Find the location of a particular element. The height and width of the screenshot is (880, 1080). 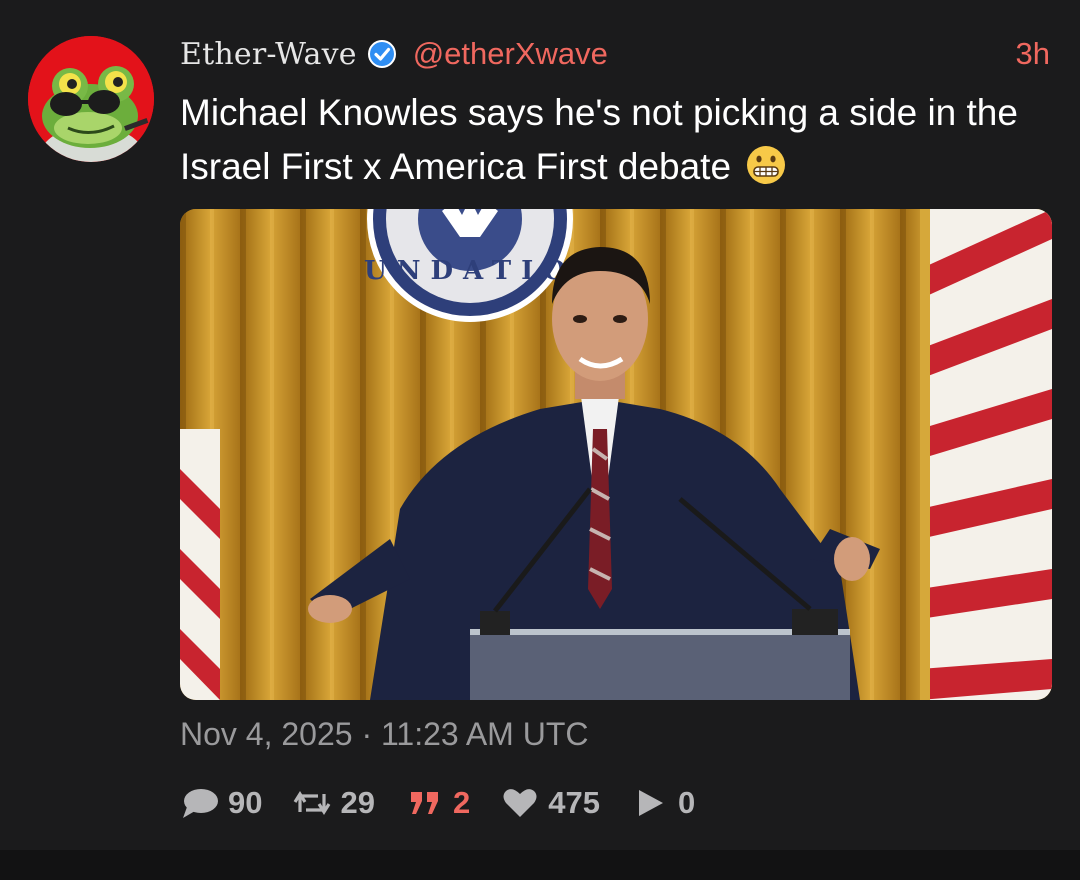

post-header: Ether-Wave @etherXwave 3h is located at coordinates (615, 54).